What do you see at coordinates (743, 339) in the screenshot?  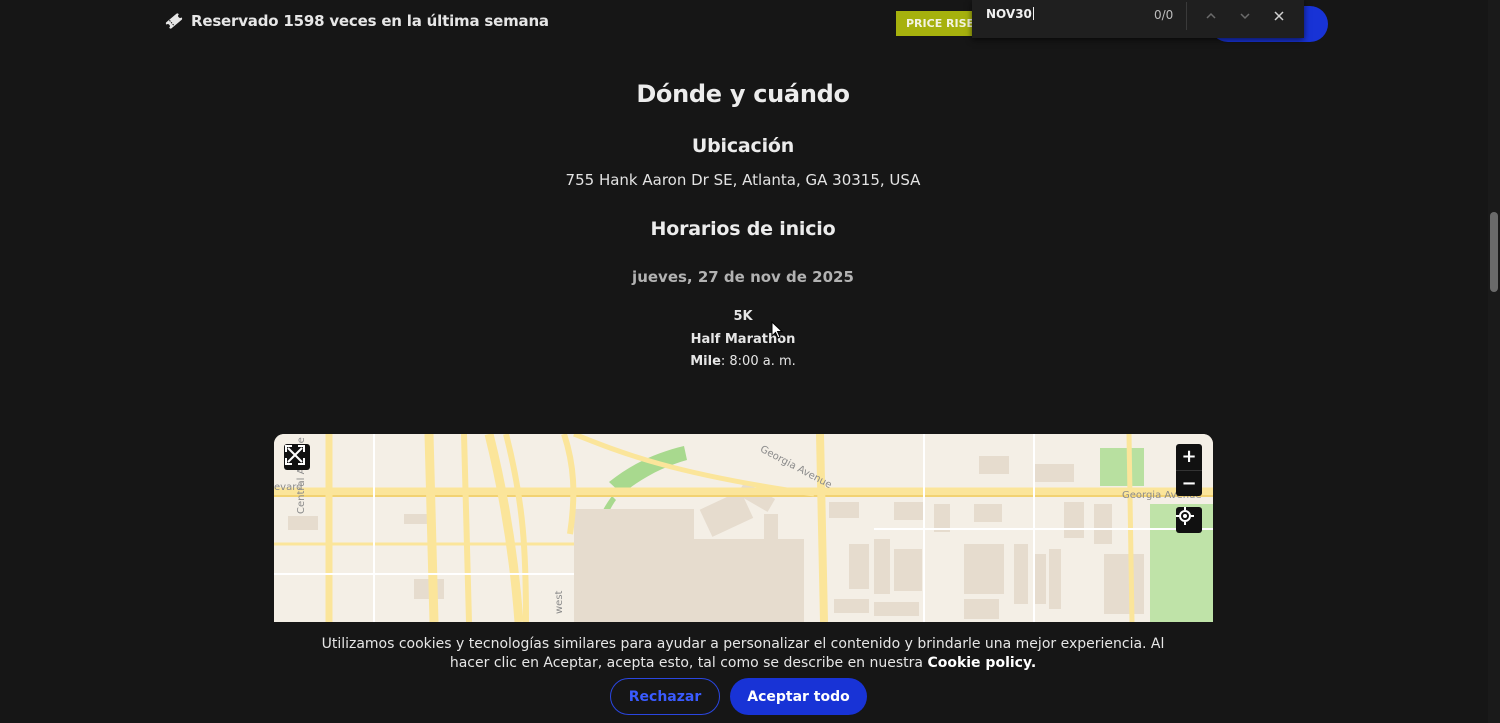 I see `race-item: Half Marathon` at bounding box center [743, 339].